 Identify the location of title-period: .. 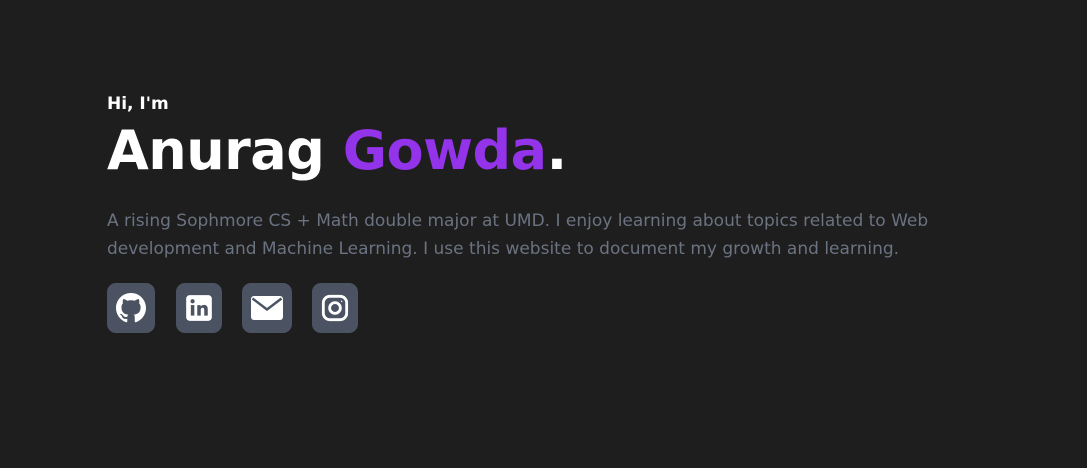
(557, 150).